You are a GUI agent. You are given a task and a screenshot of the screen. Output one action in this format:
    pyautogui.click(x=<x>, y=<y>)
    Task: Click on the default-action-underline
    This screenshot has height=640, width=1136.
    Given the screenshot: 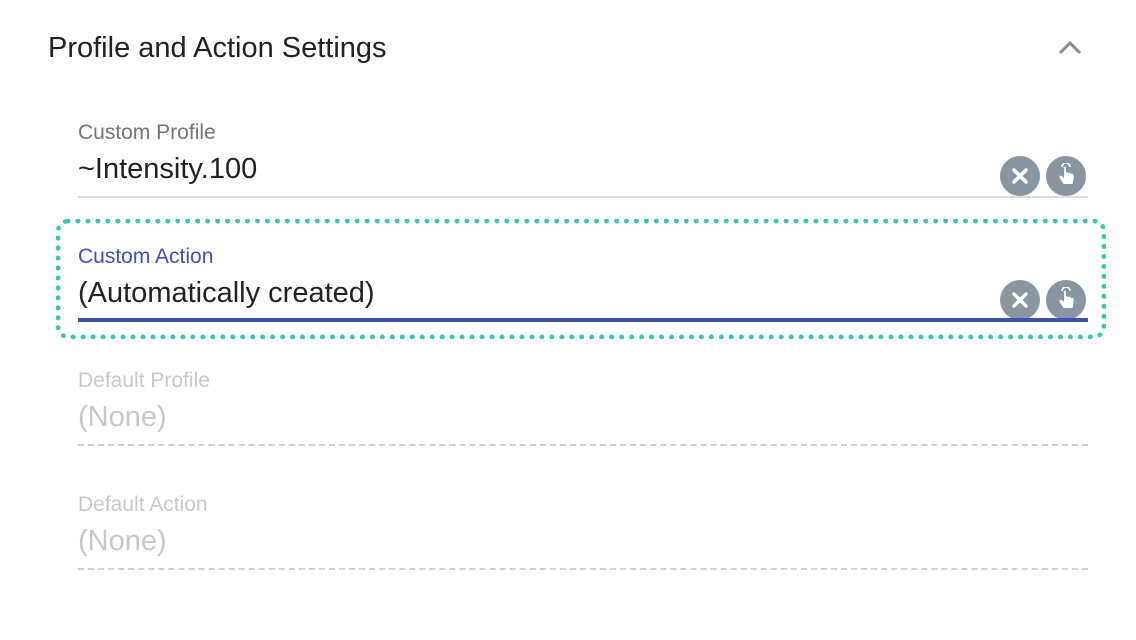 What is the action you would take?
    pyautogui.click(x=583, y=569)
    